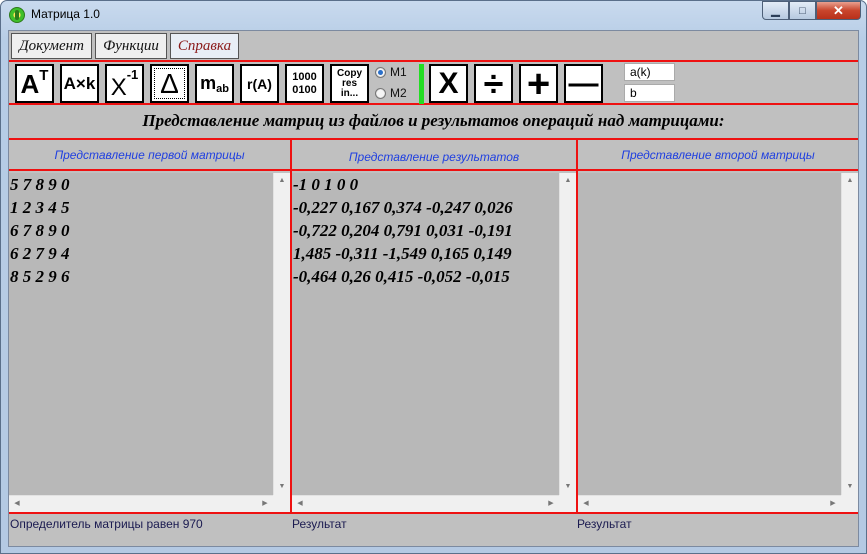  I want to click on maximize-button: □, so click(802, 10).